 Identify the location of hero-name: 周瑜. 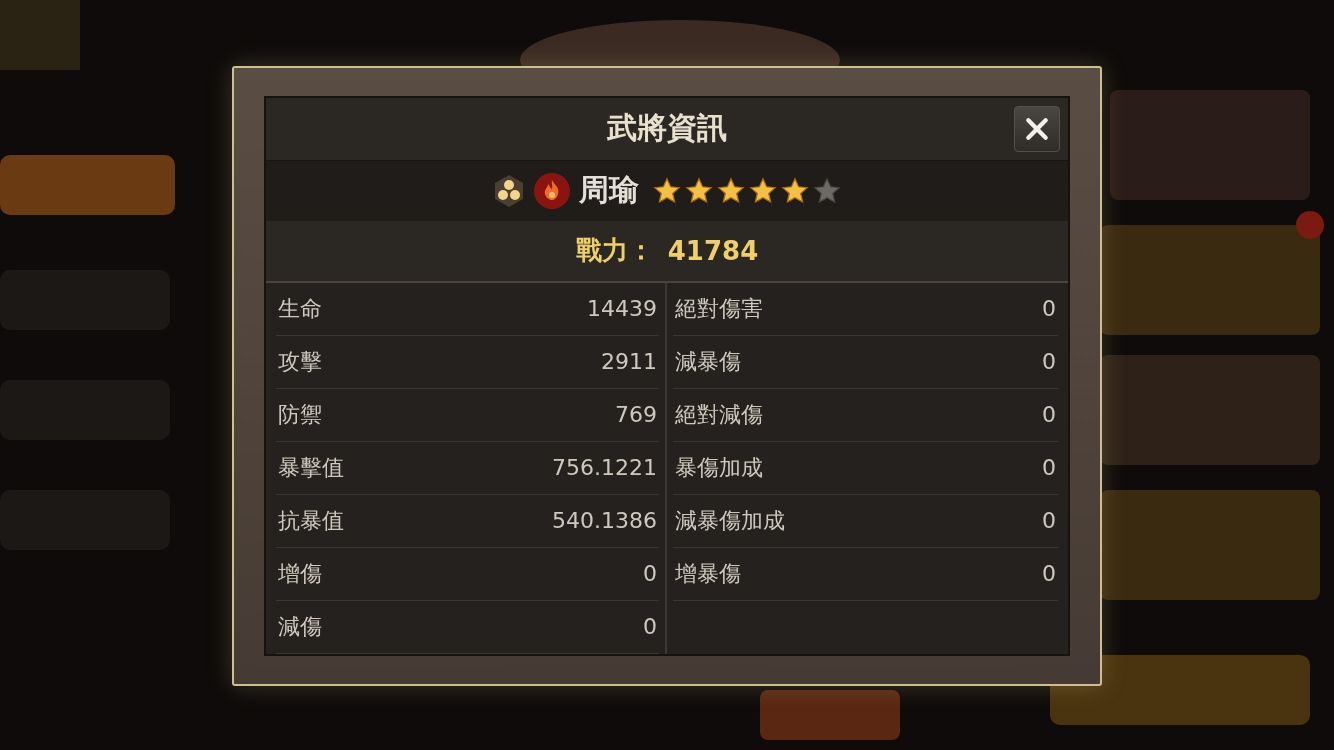
(609, 190).